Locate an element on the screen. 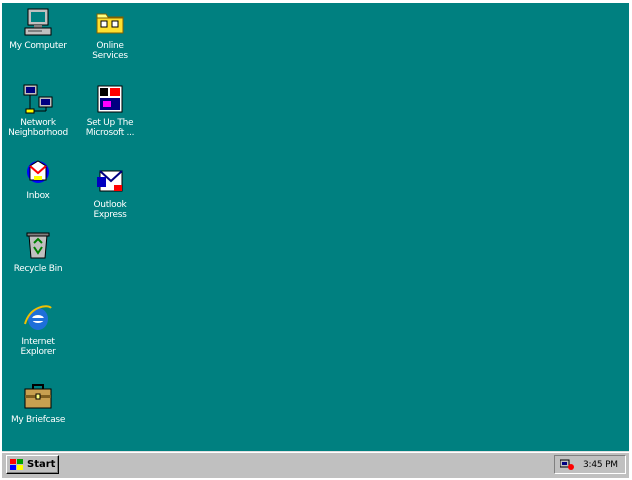 This screenshot has height=480, width=632. outlook-express-icon is located at coordinates (110, 181).